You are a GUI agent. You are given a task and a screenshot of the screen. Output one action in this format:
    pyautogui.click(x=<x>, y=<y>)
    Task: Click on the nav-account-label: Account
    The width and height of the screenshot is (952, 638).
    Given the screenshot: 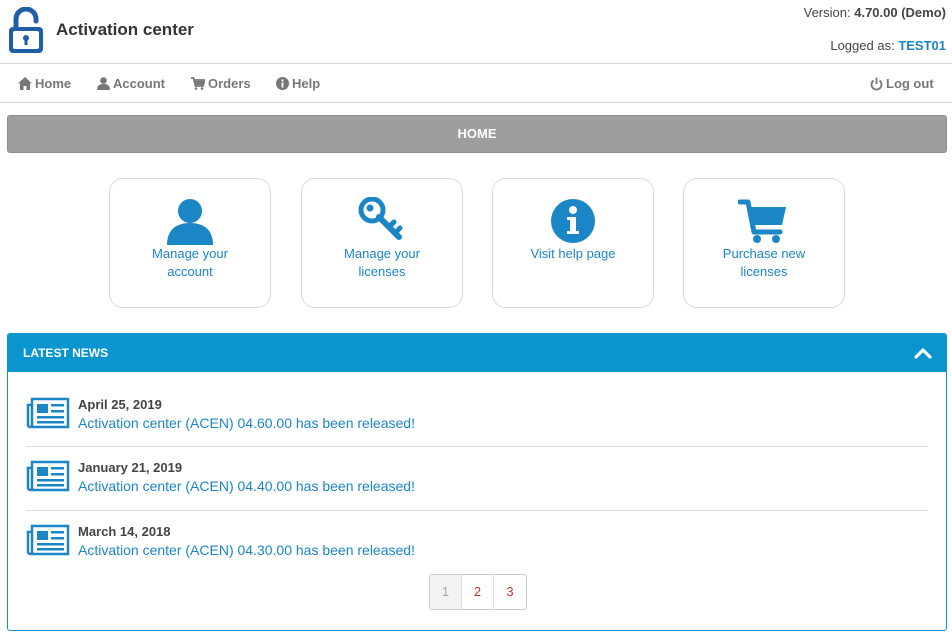 What is the action you would take?
    pyautogui.click(x=139, y=83)
    